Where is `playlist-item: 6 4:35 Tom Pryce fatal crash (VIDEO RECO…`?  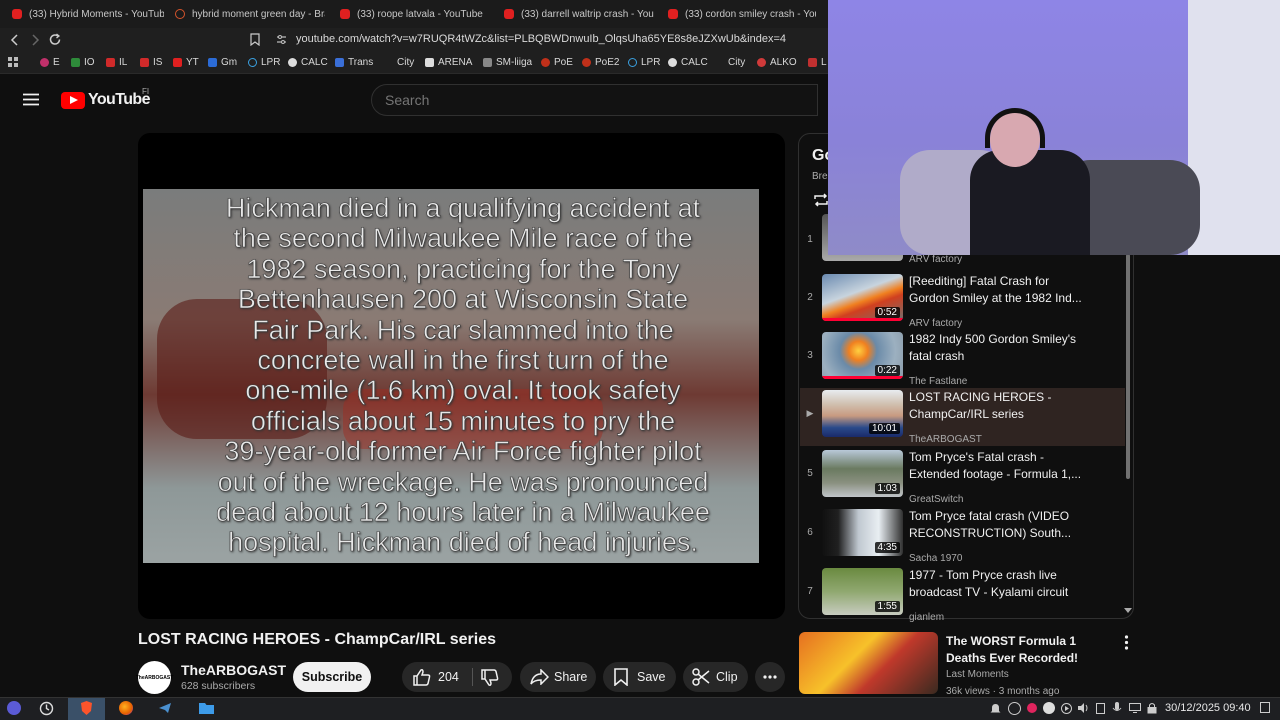 playlist-item: 6 4:35 Tom Pryce fatal crash (VIDEO RECO… is located at coordinates (962, 536).